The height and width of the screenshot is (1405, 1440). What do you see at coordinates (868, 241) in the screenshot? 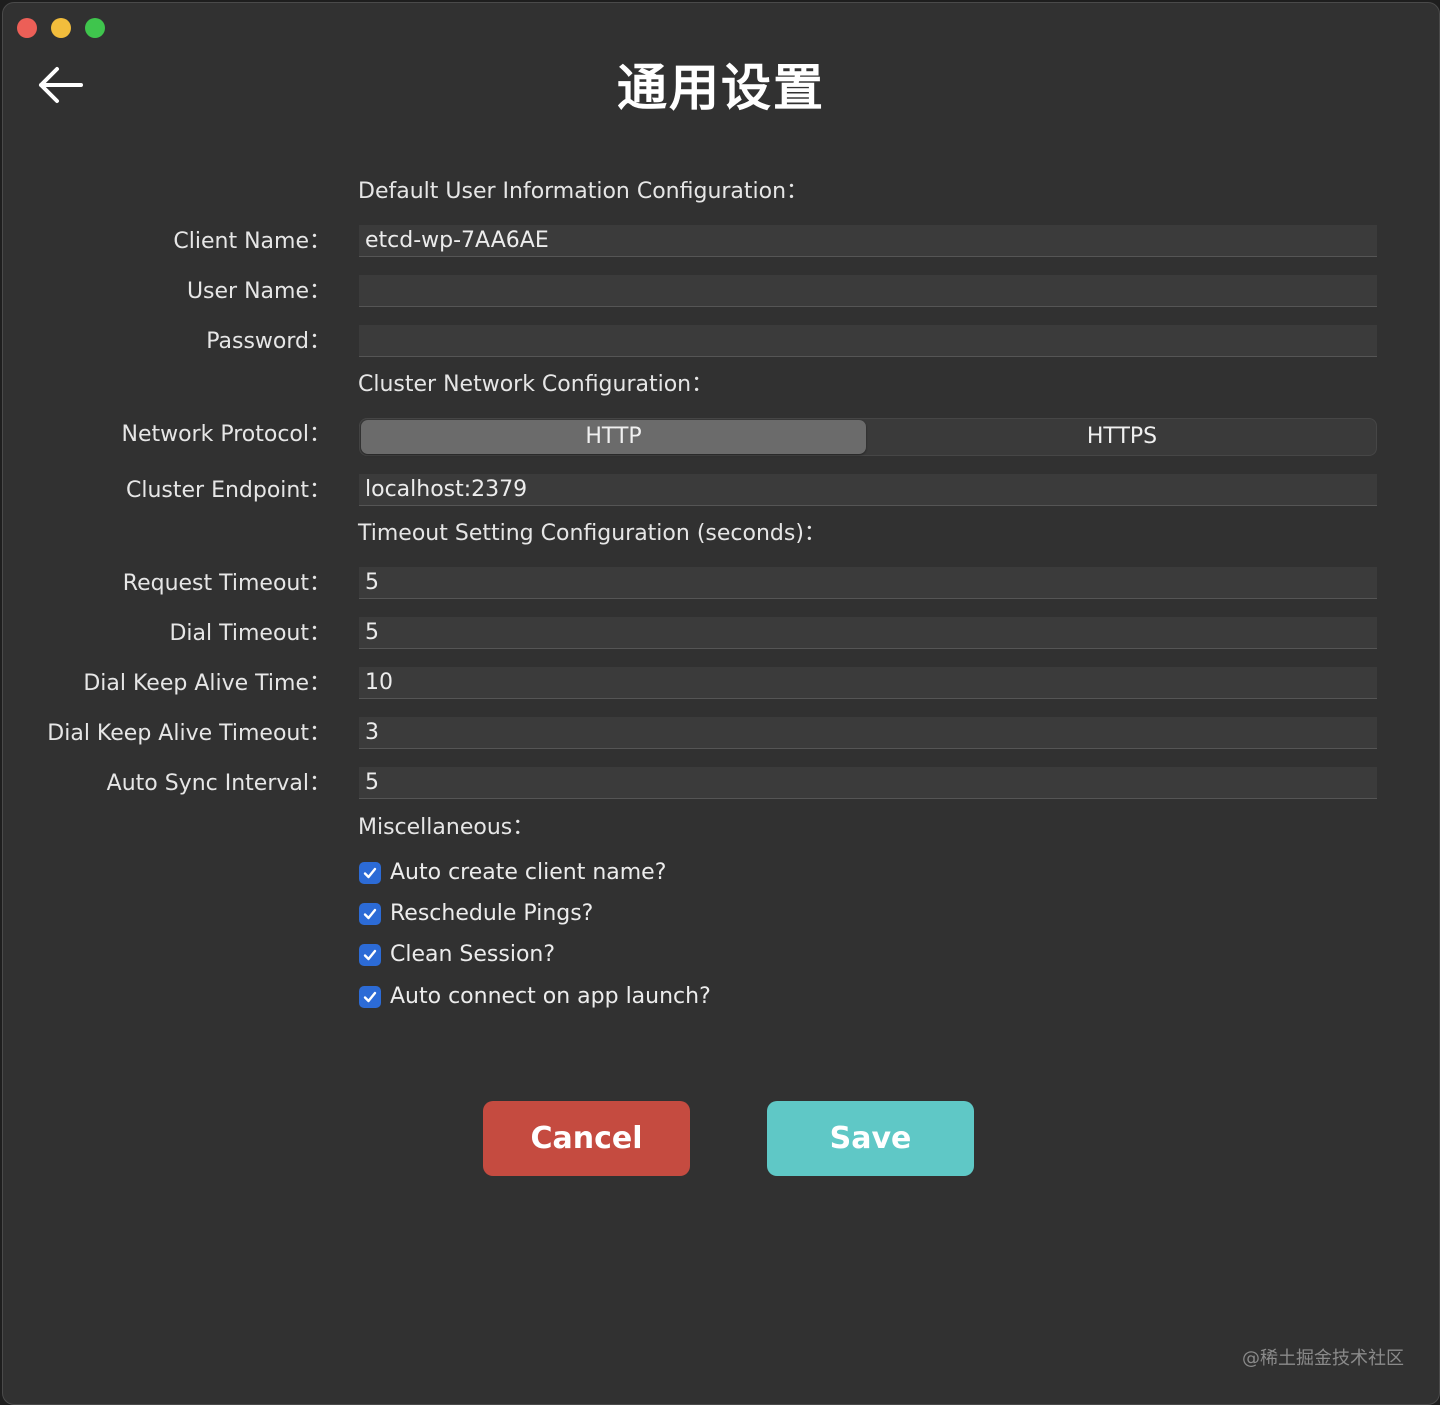
I see `client-name-input` at bounding box center [868, 241].